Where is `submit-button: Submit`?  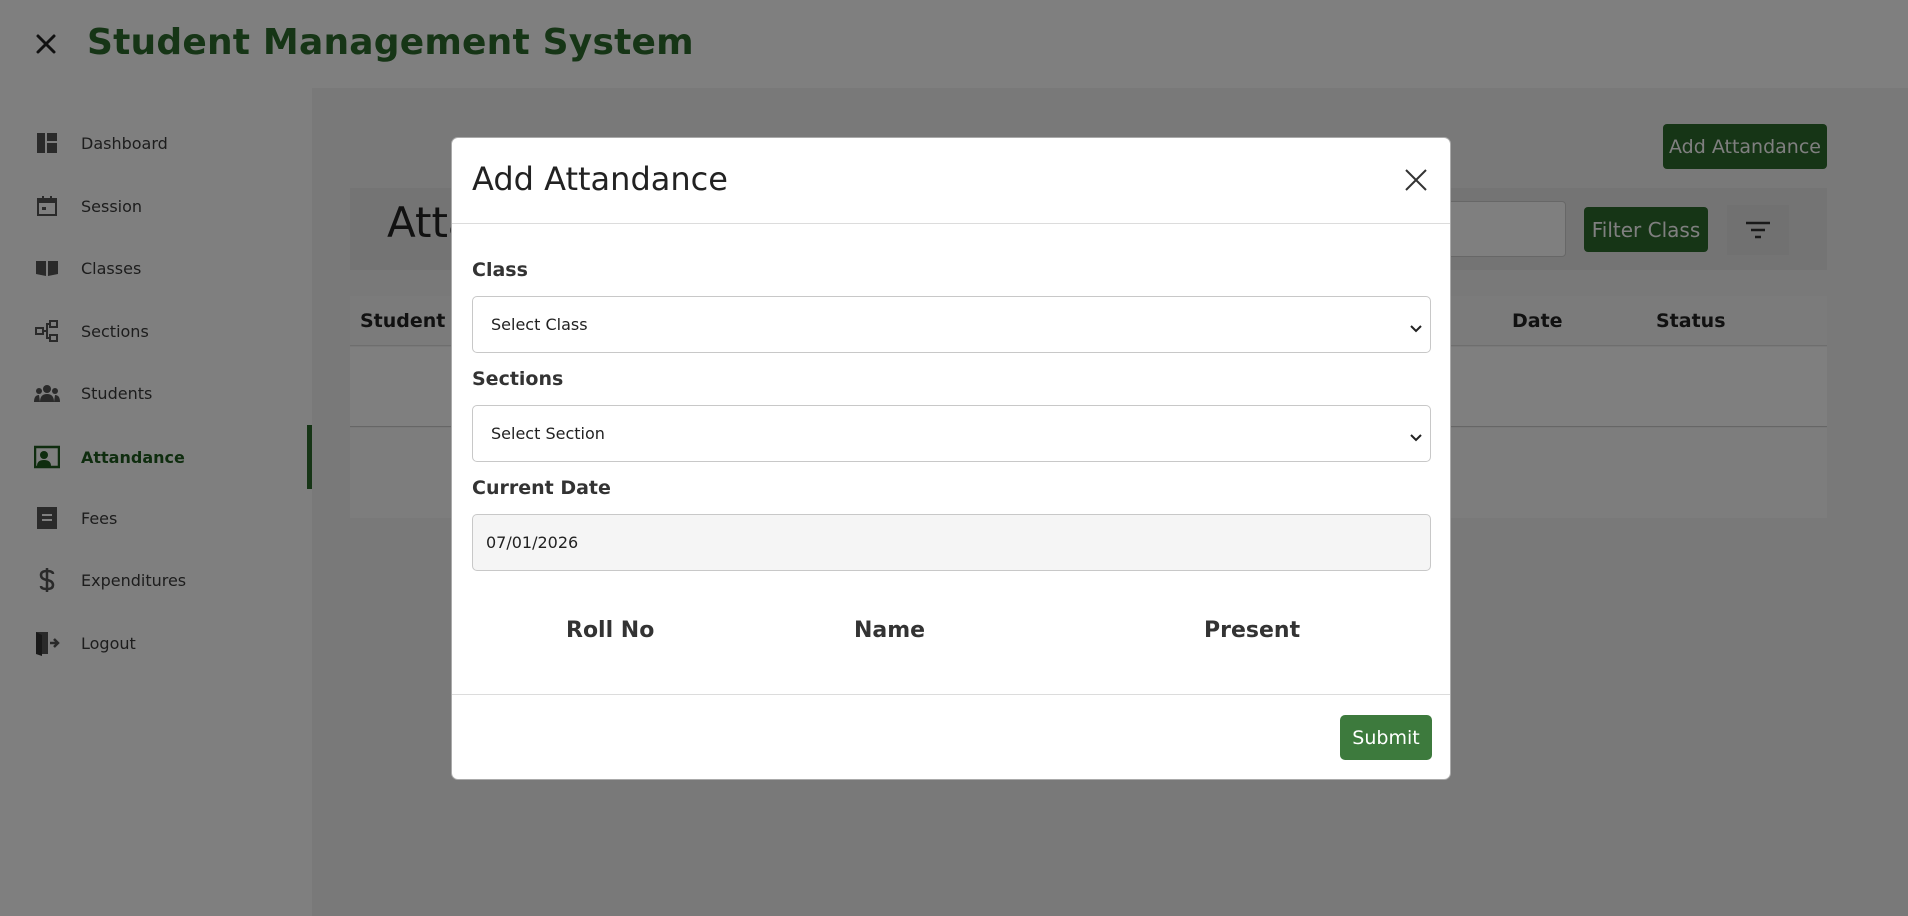 submit-button: Submit is located at coordinates (1386, 737).